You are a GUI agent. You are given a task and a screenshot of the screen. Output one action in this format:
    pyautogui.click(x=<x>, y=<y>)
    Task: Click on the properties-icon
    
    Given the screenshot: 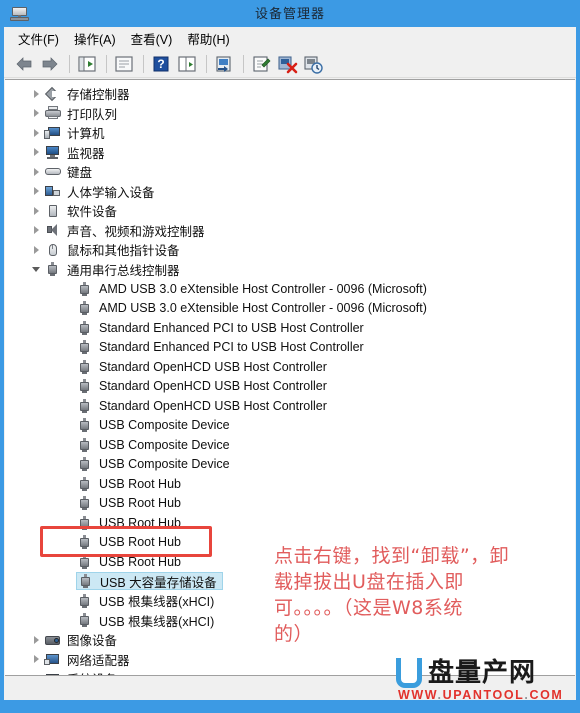 What is the action you would take?
    pyautogui.click(x=124, y=63)
    